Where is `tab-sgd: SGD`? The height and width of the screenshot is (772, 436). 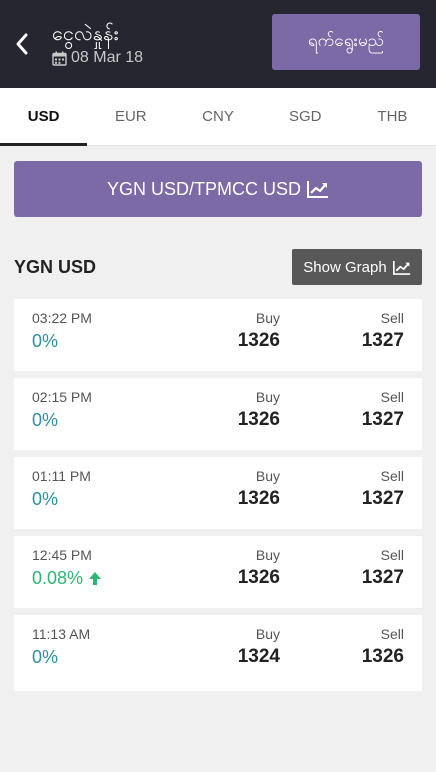 tab-sgd: SGD is located at coordinates (305, 116).